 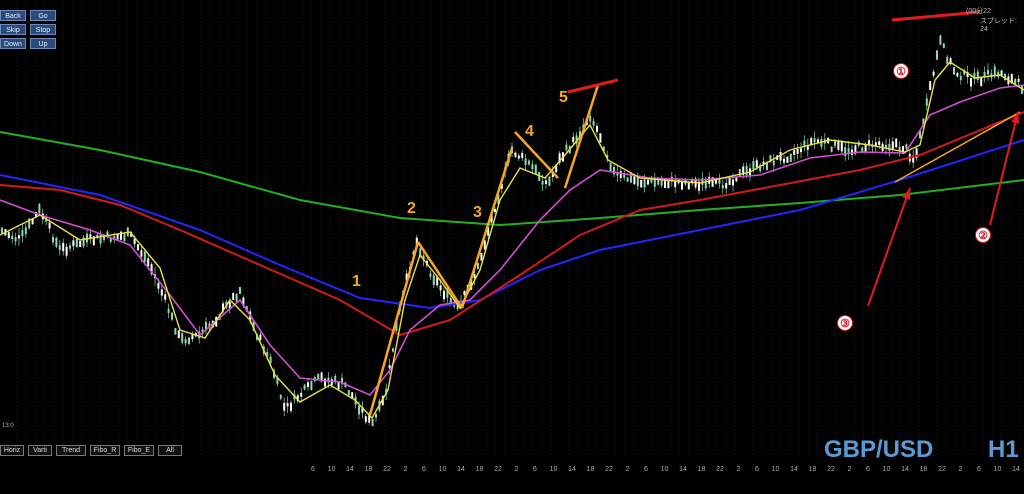 What do you see at coordinates (411, 208) in the screenshot?
I see `wave-label-2: 2` at bounding box center [411, 208].